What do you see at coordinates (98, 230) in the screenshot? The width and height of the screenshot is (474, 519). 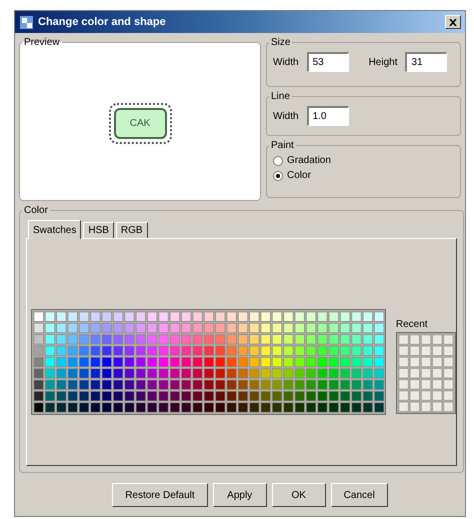 I see `tab: HSB` at bounding box center [98, 230].